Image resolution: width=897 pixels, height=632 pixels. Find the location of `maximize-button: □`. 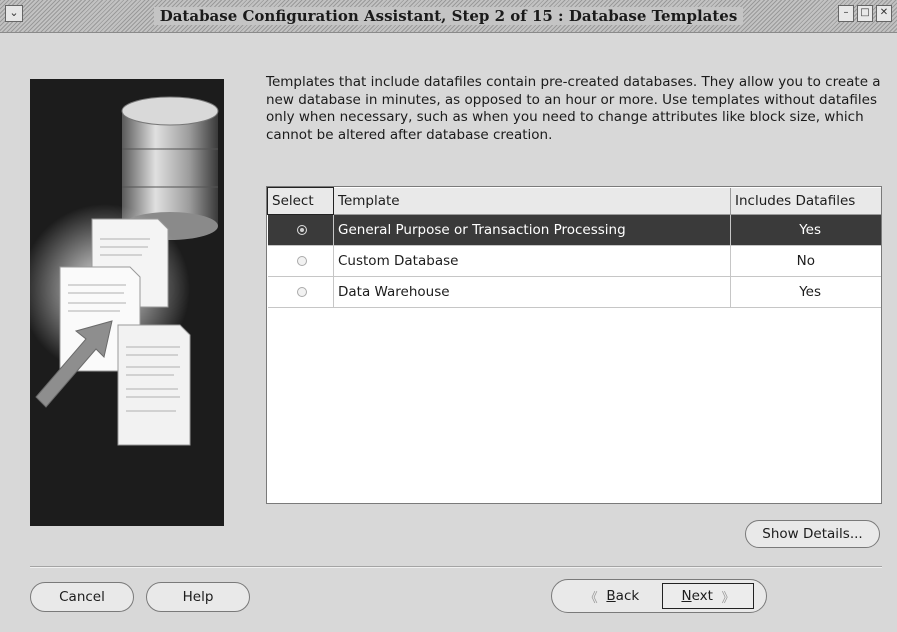

maximize-button: □ is located at coordinates (865, 13).